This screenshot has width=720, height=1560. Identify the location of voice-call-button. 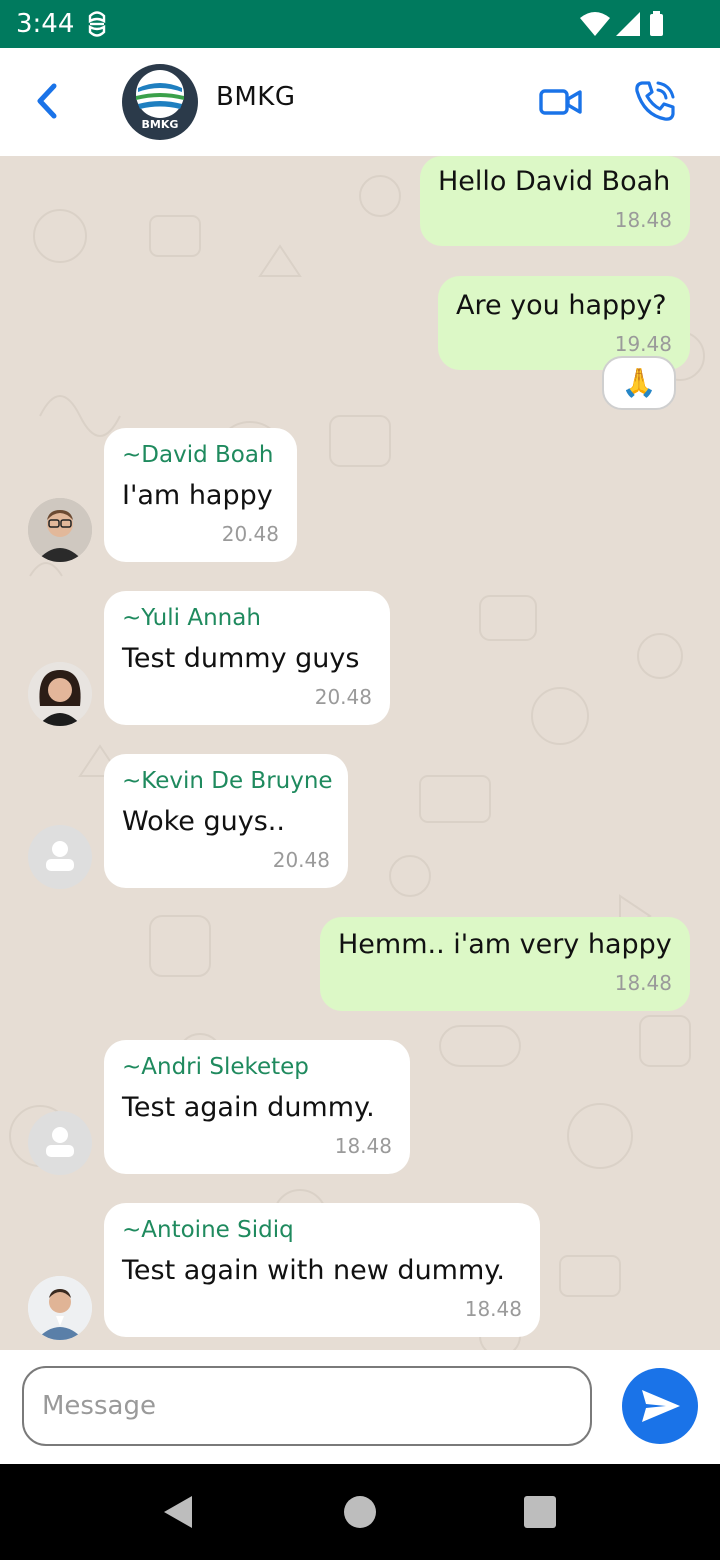
(655, 101).